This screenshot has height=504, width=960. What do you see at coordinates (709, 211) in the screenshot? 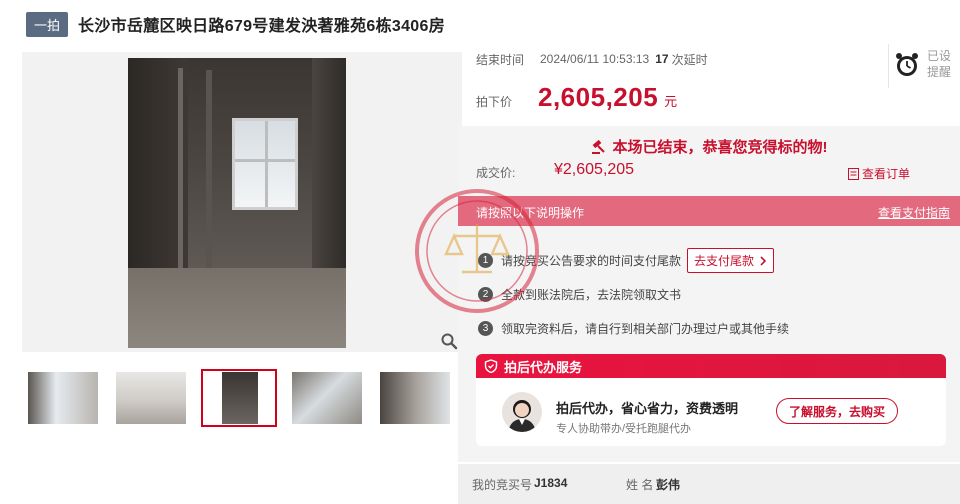
I see `guide-bar: 请按照以下说明操作 查看支付指南` at bounding box center [709, 211].